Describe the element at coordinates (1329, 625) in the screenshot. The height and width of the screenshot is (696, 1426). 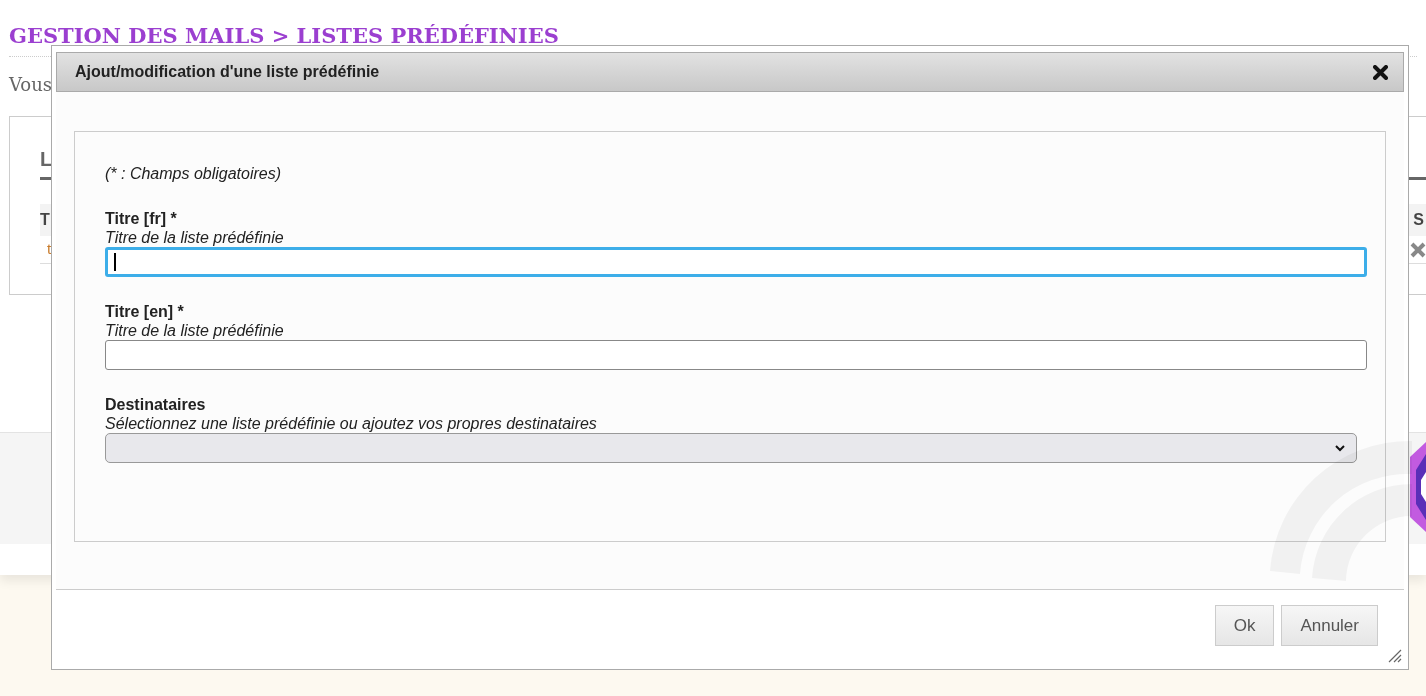
I see `dialog-button: Annuler` at that location.